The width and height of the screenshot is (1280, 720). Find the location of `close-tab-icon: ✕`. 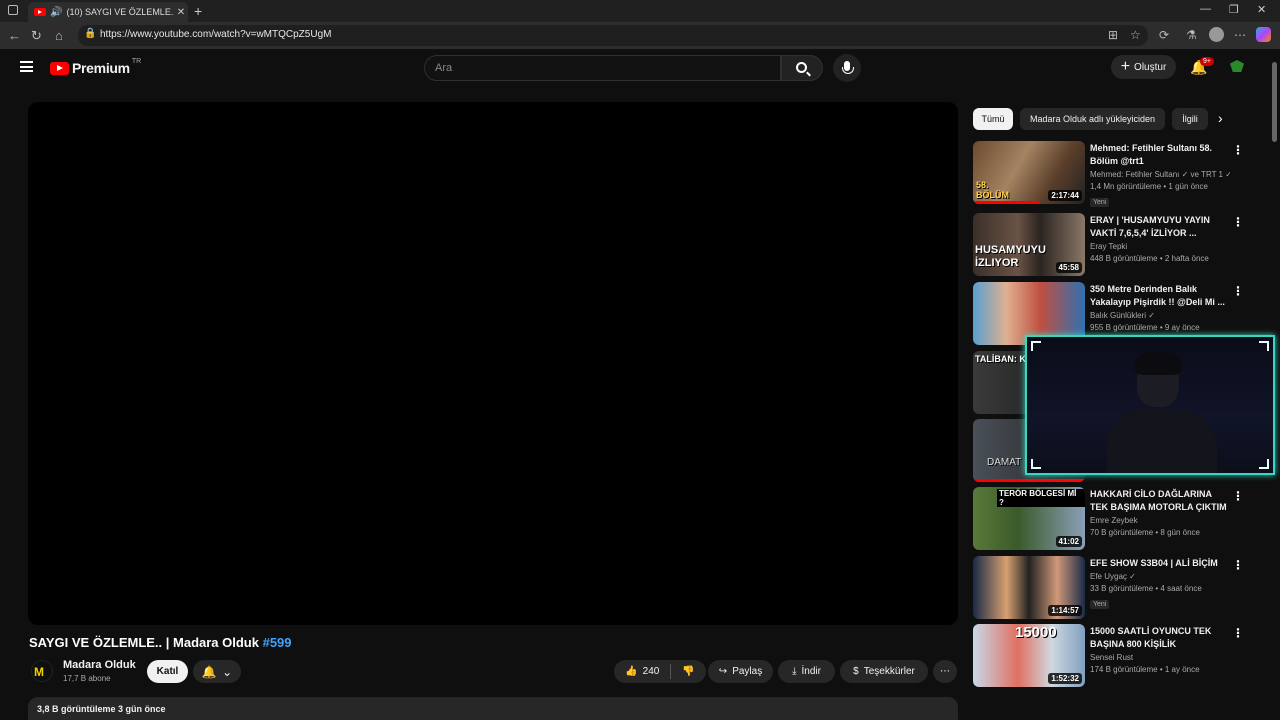

close-tab-icon: ✕ is located at coordinates (181, 12).